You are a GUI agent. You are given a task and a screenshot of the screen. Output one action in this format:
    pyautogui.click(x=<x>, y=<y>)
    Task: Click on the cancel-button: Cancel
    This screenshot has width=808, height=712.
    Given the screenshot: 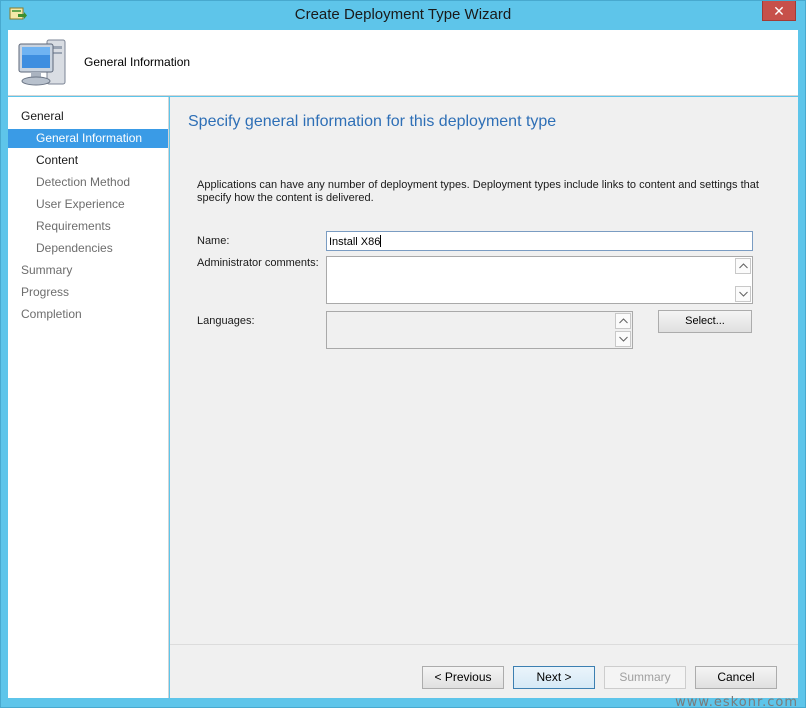 What is the action you would take?
    pyautogui.click(x=736, y=677)
    